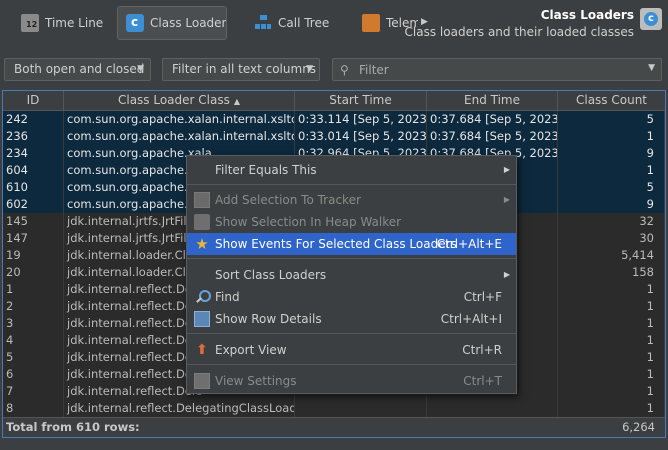 This screenshot has width=668, height=450. I want to click on settings-icon, so click(202, 381).